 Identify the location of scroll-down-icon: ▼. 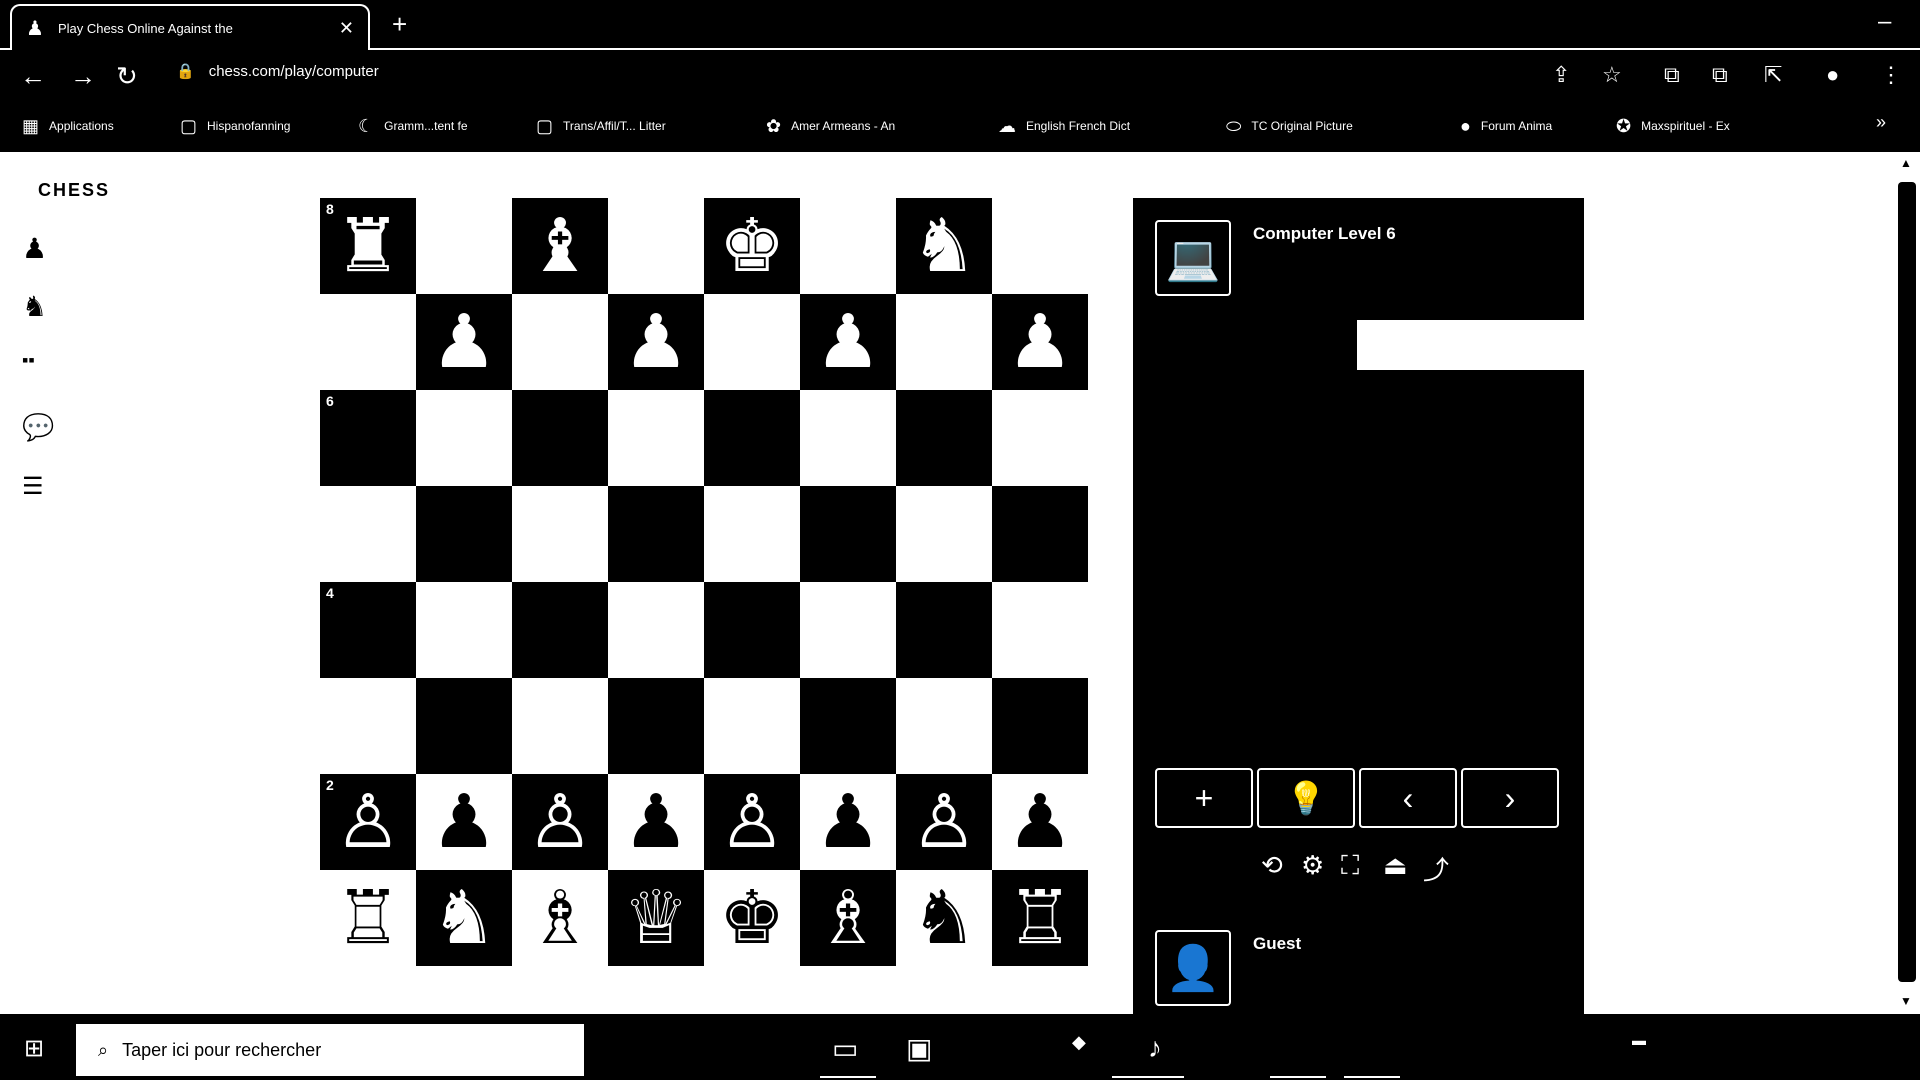
(1906, 1001).